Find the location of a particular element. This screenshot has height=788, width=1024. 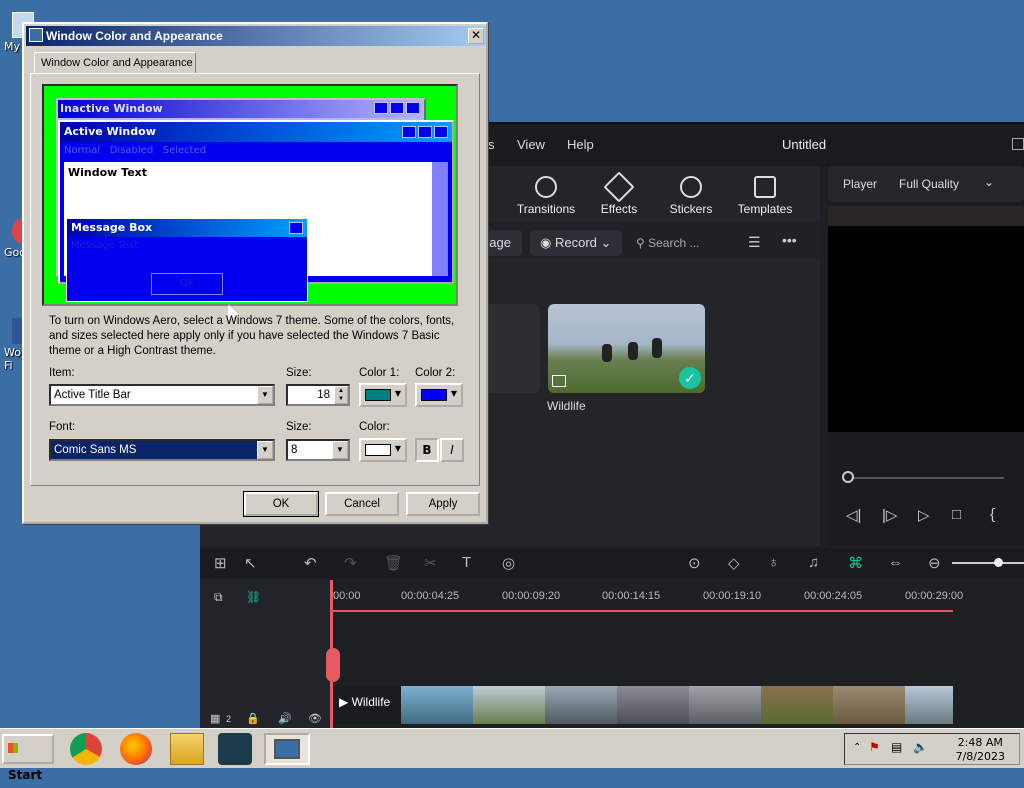

filmora-taskbar-icon is located at coordinates (235, 749).